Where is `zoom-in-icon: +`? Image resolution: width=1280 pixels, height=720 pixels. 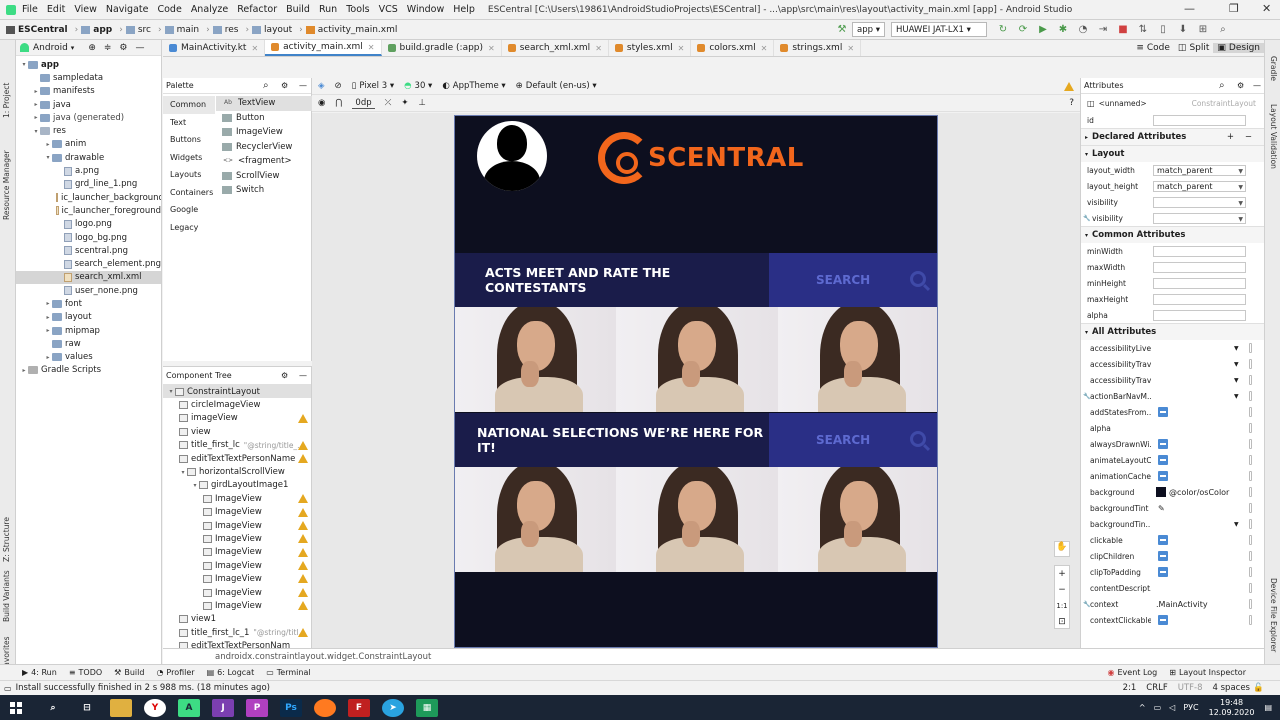 zoom-in-icon: + is located at coordinates (1062, 574).